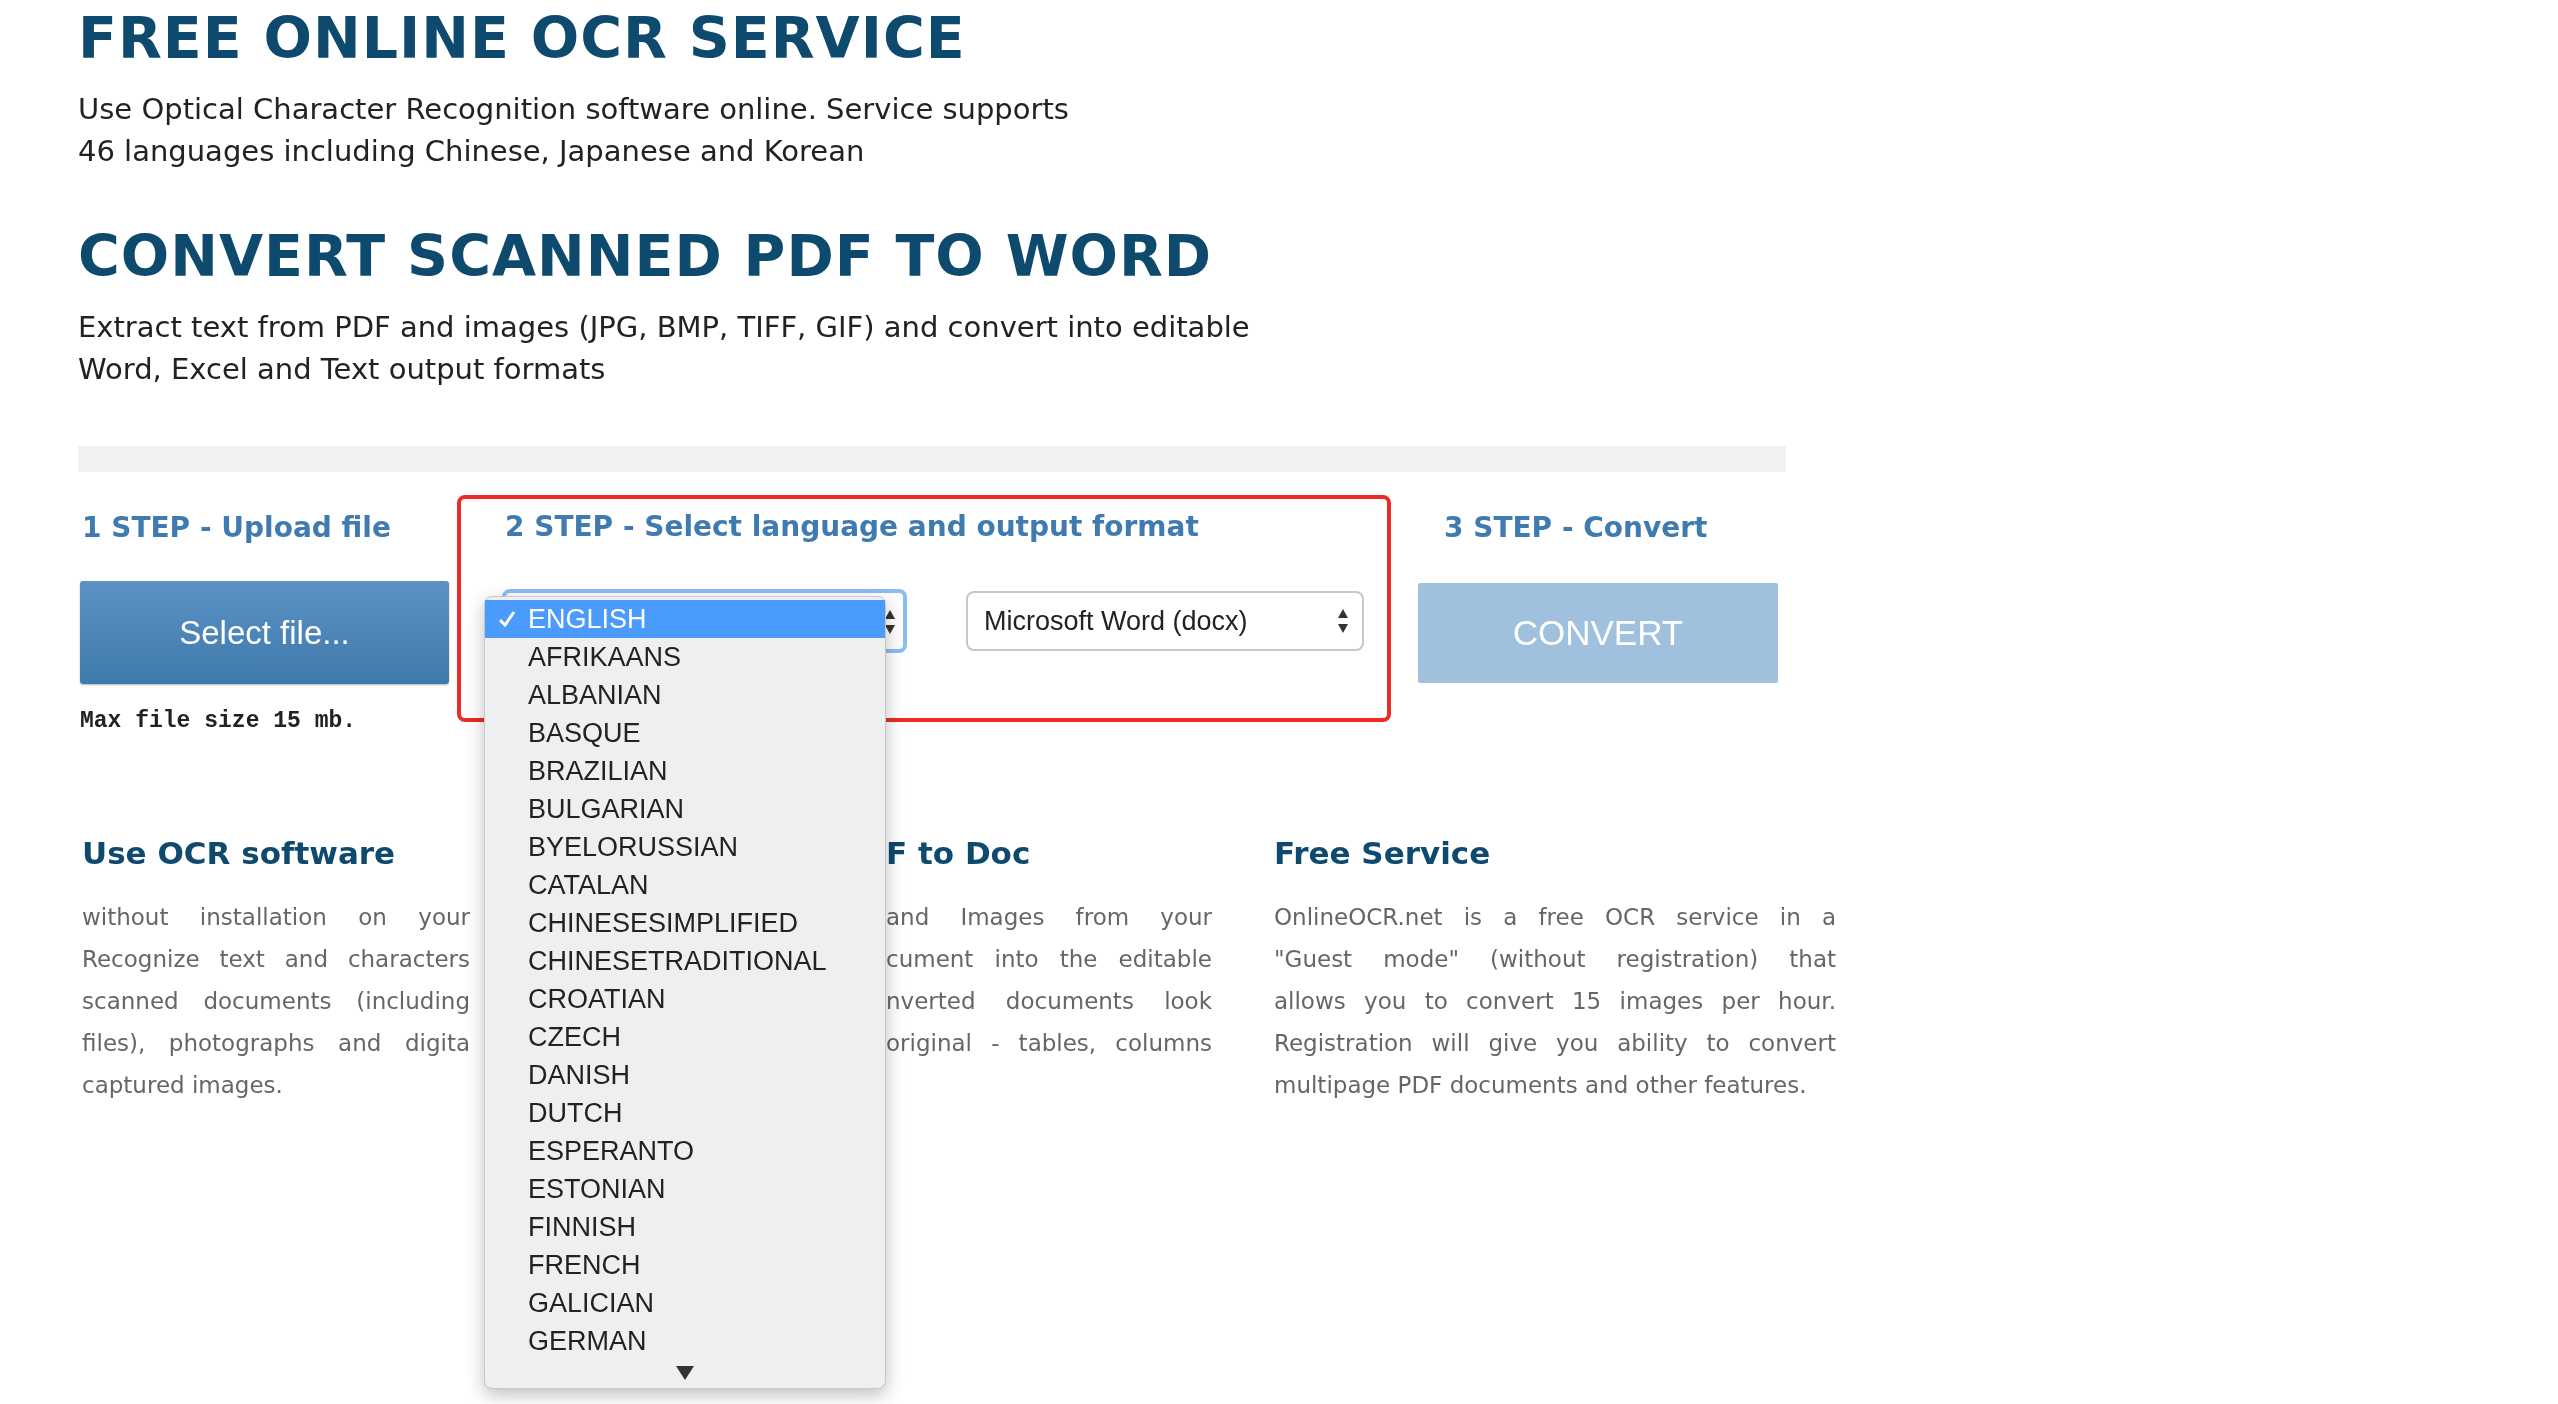 This screenshot has width=2558, height=1404. Describe the element at coordinates (664, 348) in the screenshot. I see `description-text: Extract text from PDF and images (JPG, BMP, TIFF, GIF) and convert into editable Word, Excel and Text output formats` at that location.